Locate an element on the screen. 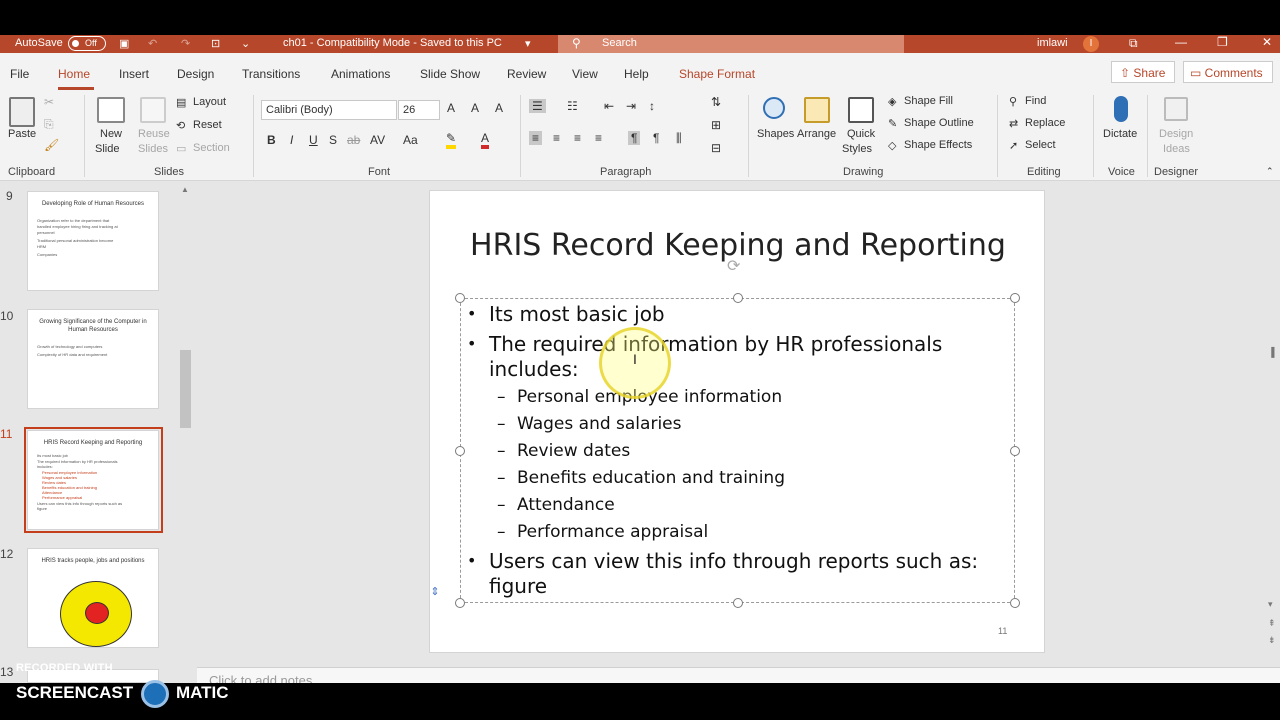 Image resolution: width=1280 pixels, height=720 pixels. thumbnail-scrollbar: ▲ is located at coordinates (185, 433).